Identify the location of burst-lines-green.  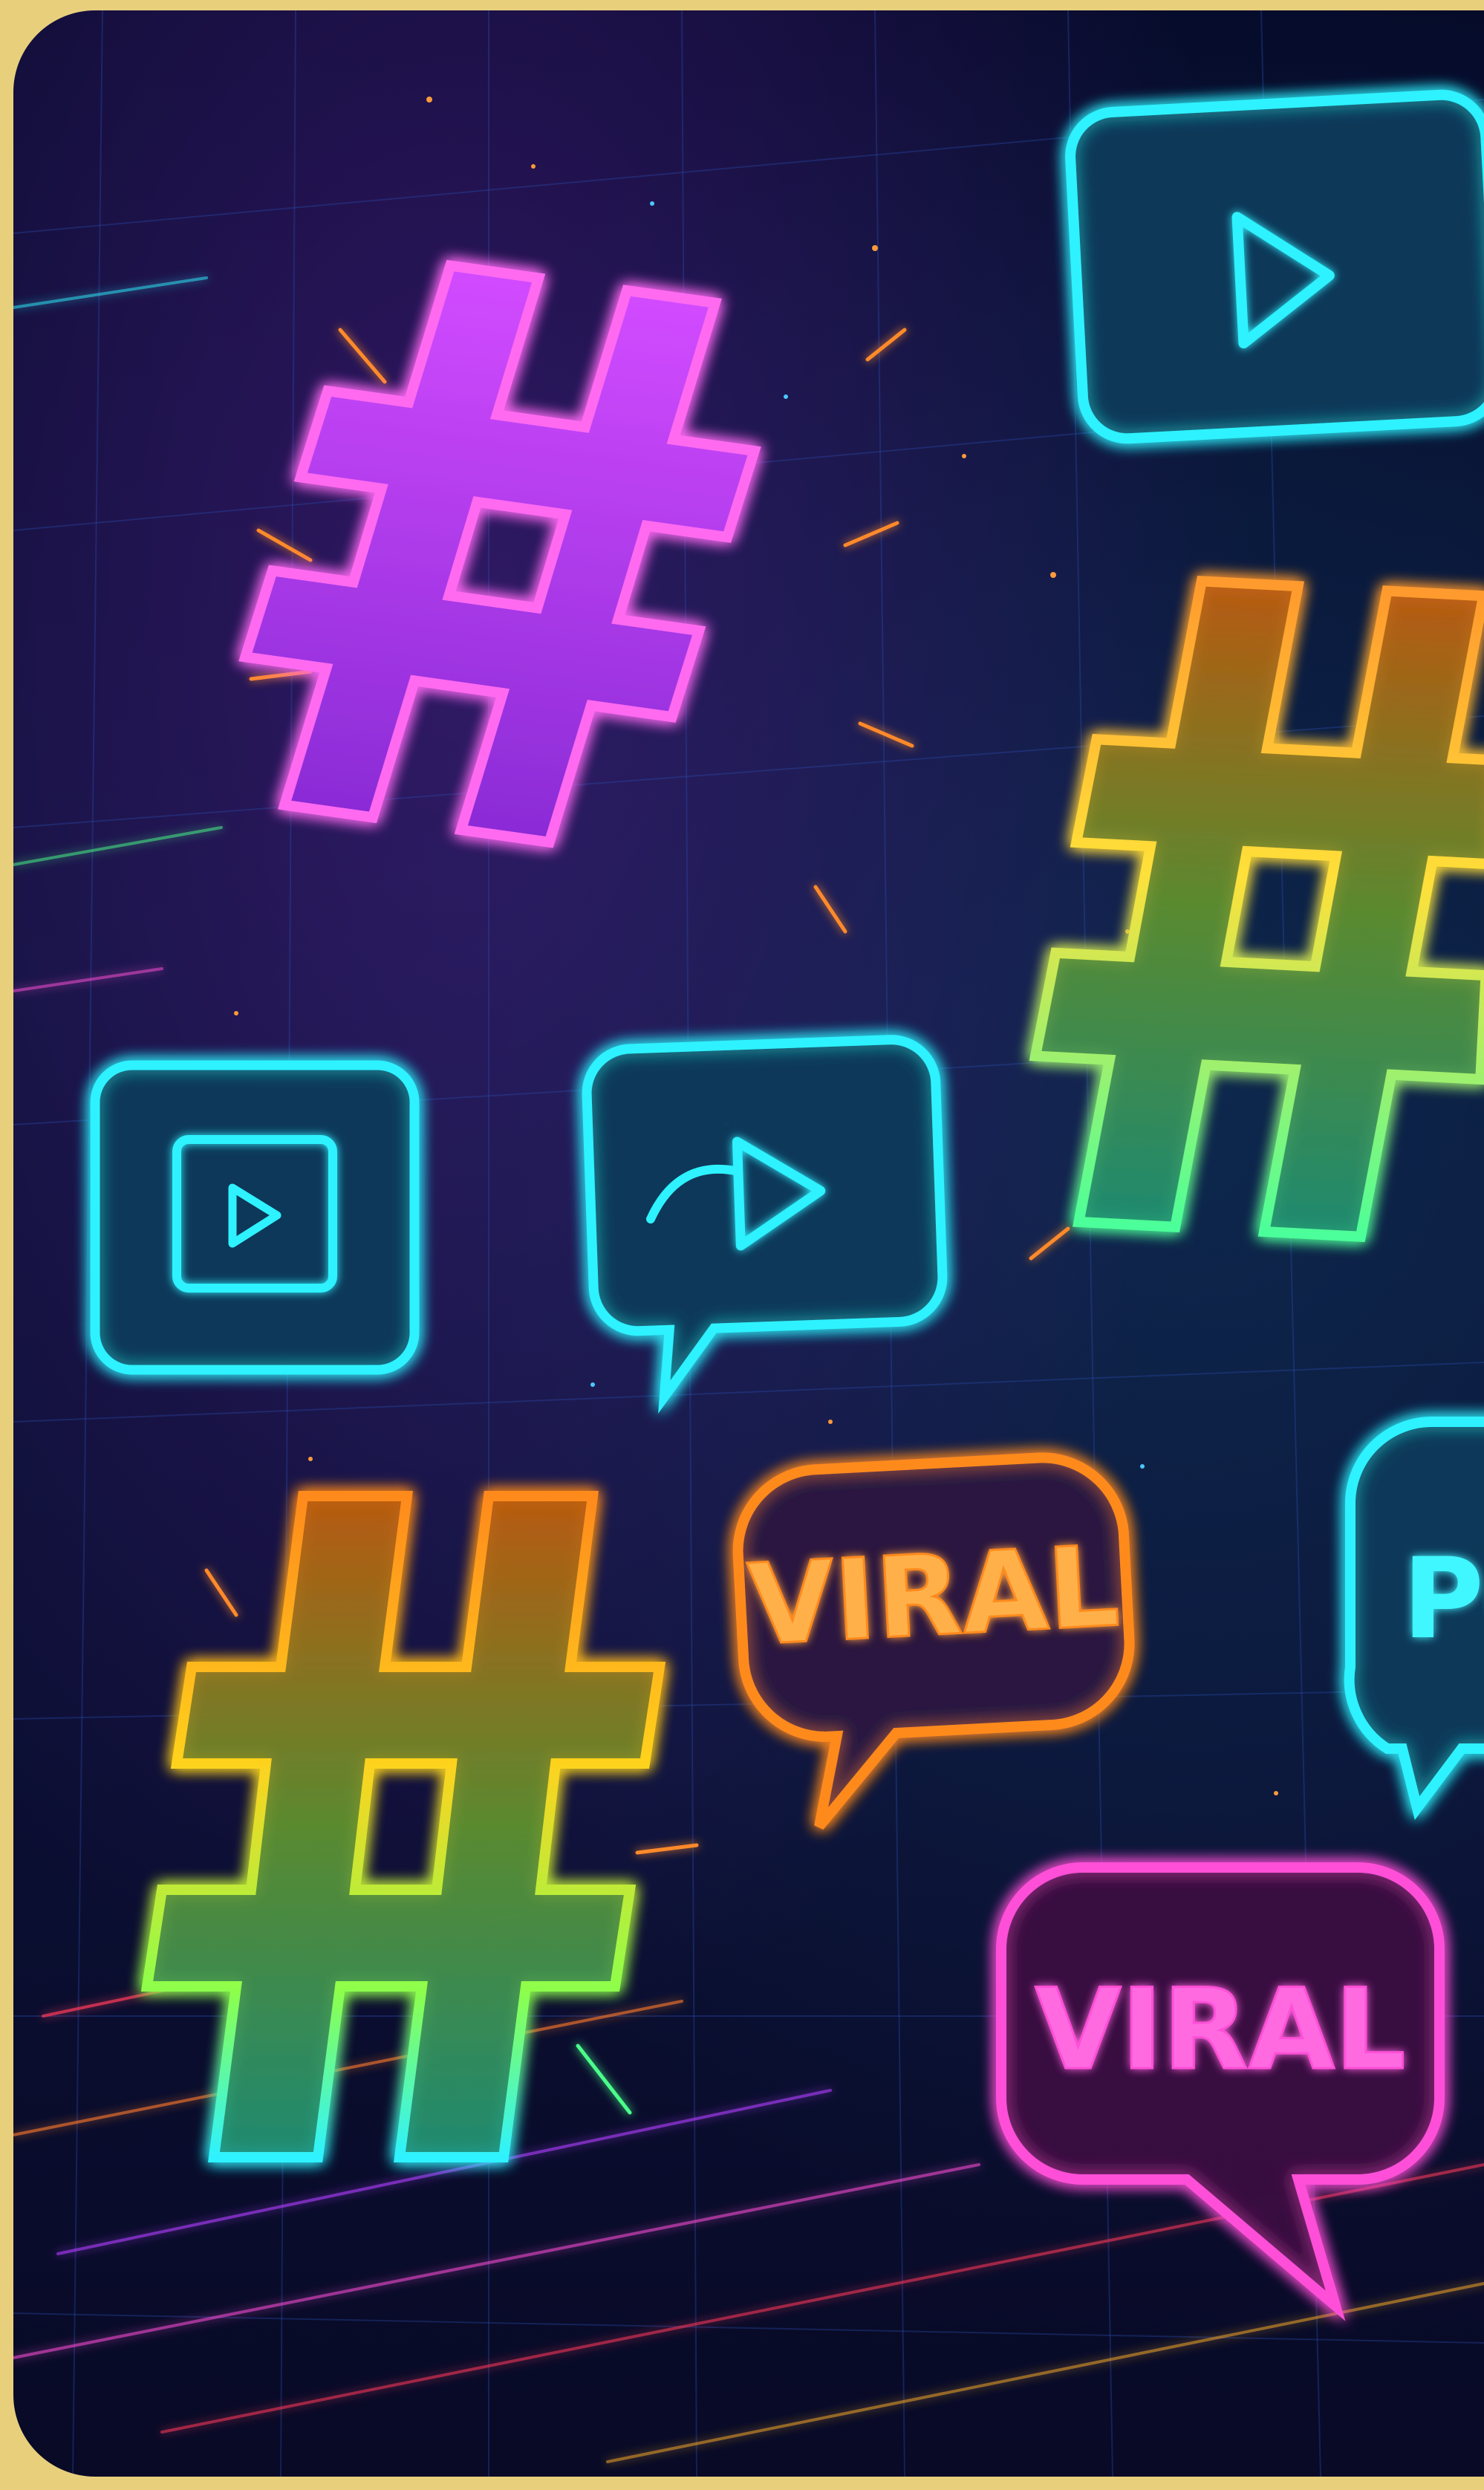
(604, 2079).